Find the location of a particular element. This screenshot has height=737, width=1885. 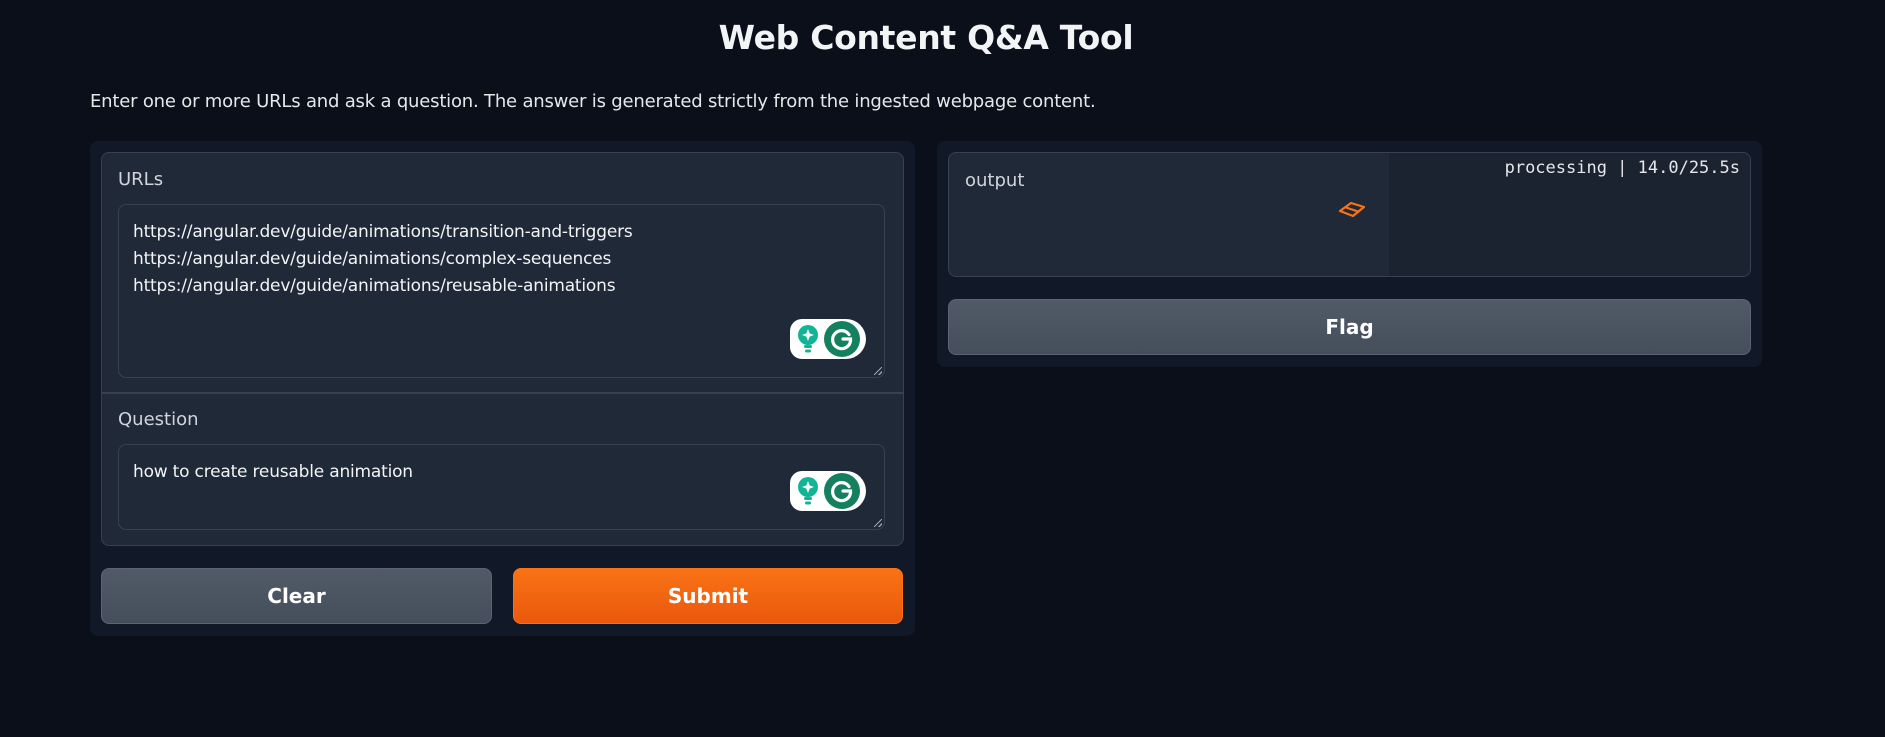

output-panel: output processing | 14.0/25.5s Flag is located at coordinates (1349, 254).